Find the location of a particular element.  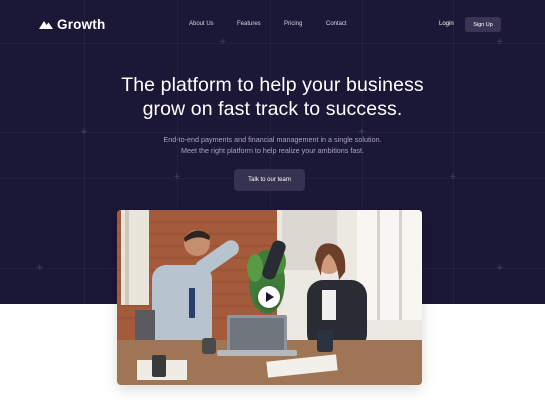

hero-headline-line: grow on fast track to success. is located at coordinates (272, 109).